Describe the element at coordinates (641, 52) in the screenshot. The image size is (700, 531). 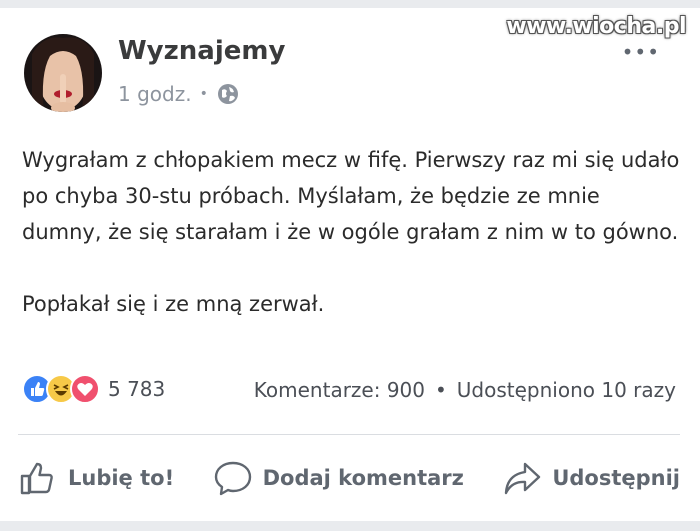
I see `more-options-icon: •••` at that location.